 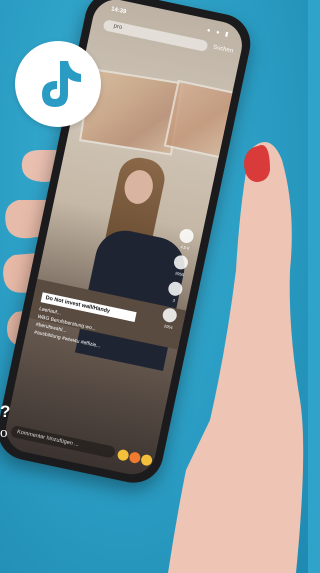 What do you see at coordinates (179, 274) in the screenshot?
I see `comment-count: 2950` at bounding box center [179, 274].